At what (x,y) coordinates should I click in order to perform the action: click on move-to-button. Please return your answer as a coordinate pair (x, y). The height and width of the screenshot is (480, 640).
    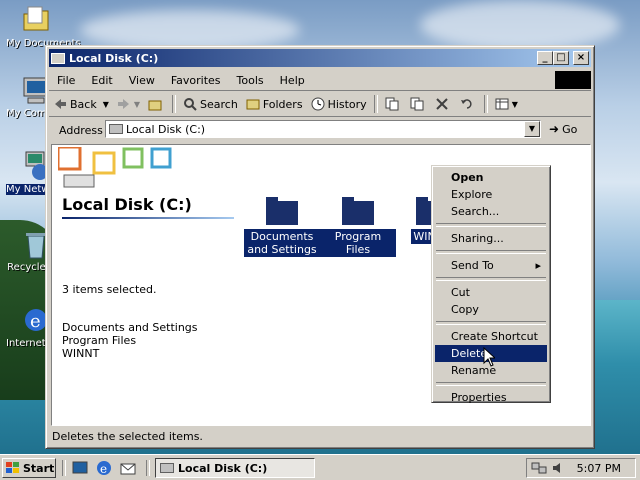
    Looking at the image, I should click on (393, 104).